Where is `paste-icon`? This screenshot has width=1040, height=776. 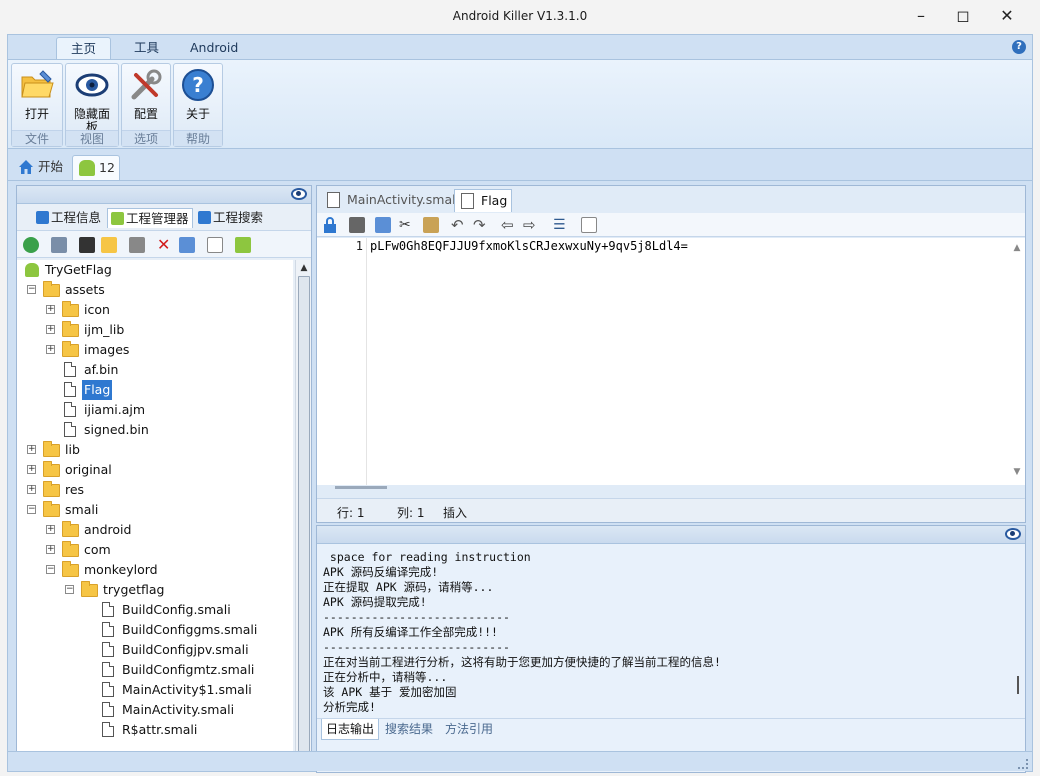
paste-icon is located at coordinates (431, 225).